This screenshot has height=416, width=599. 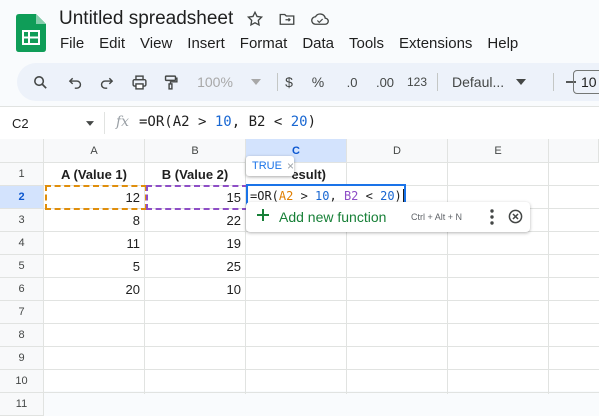 I want to click on editor-number: 20, so click(x=387, y=196).